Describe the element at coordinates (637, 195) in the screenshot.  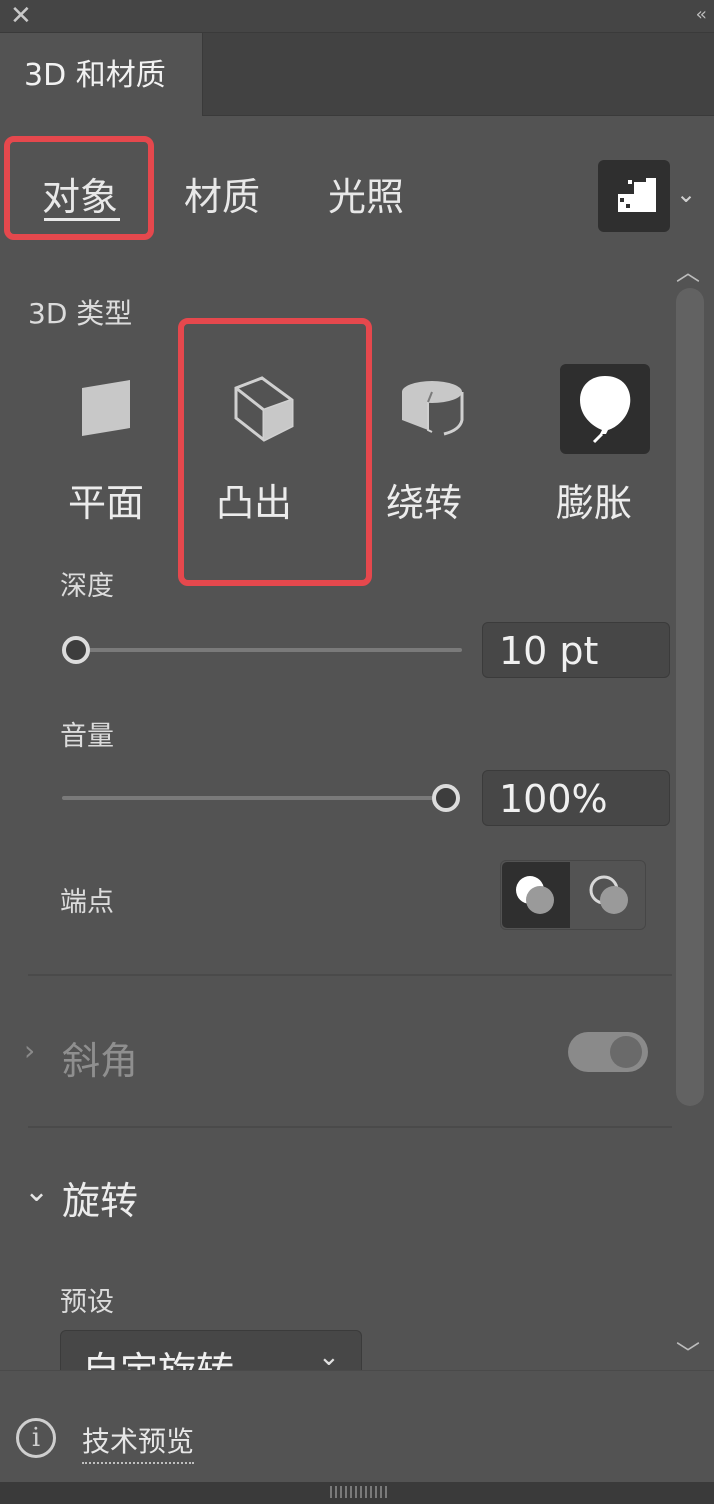
I see `render-icon` at that location.